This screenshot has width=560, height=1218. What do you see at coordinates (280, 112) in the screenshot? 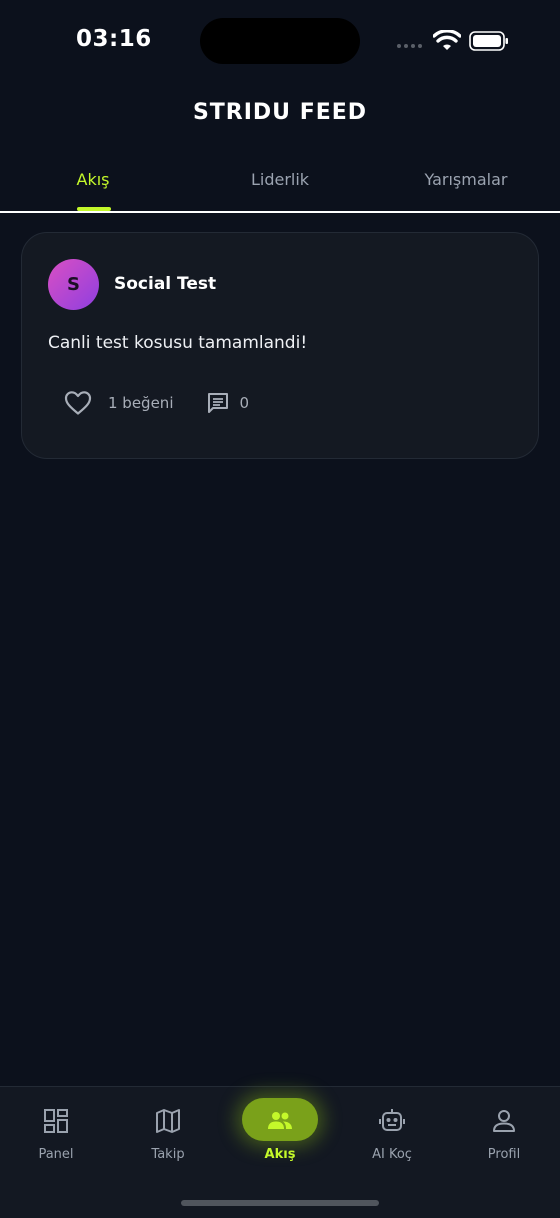
I see `page-title: STRIDU FEED` at bounding box center [280, 112].